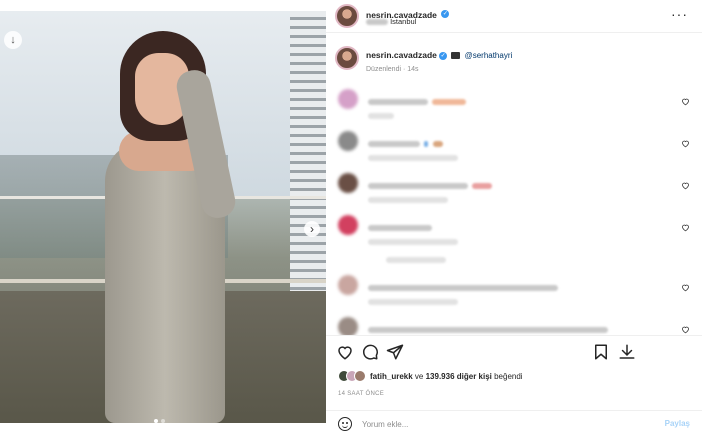 This screenshot has width=702, height=435. What do you see at coordinates (392, 69) in the screenshot?
I see `caption-edited: Düzenlendi · 14s` at bounding box center [392, 69].